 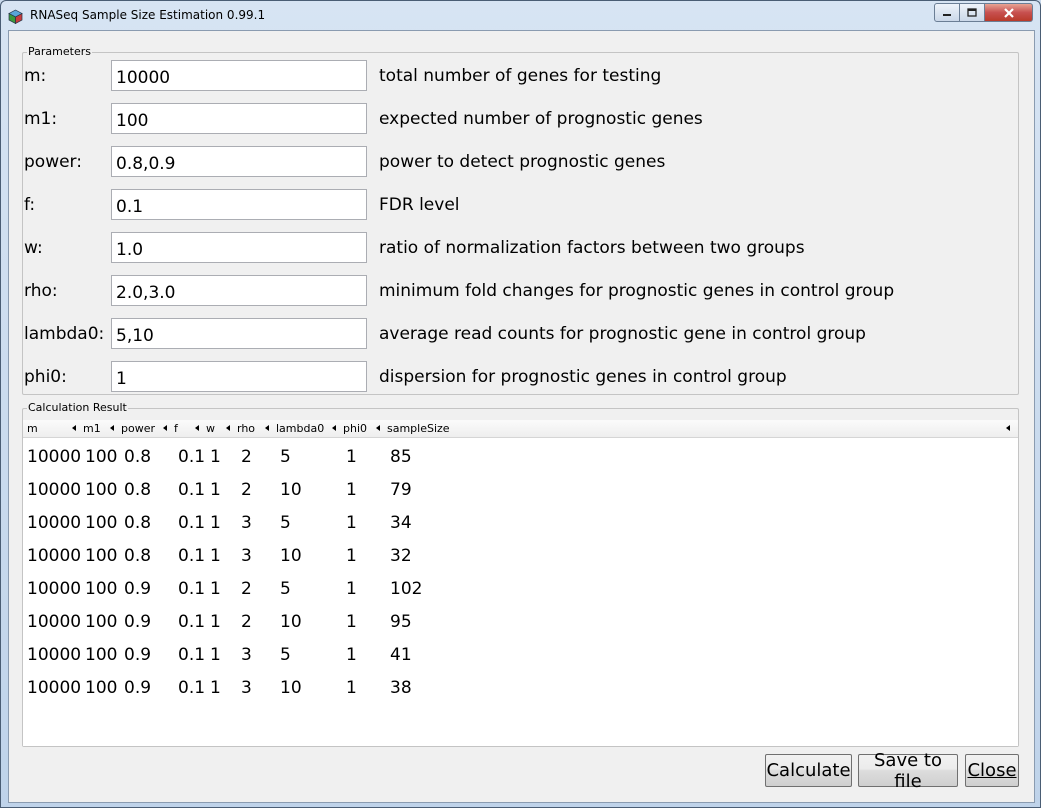 What do you see at coordinates (239, 247) in the screenshot?
I see `w-input` at bounding box center [239, 247].